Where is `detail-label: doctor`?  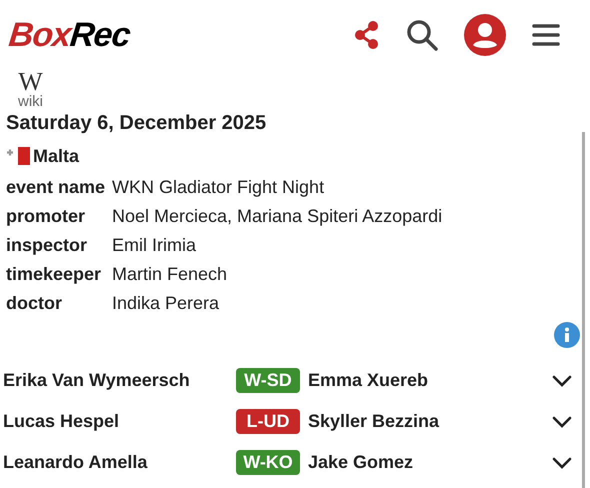
detail-label: doctor is located at coordinates (34, 303).